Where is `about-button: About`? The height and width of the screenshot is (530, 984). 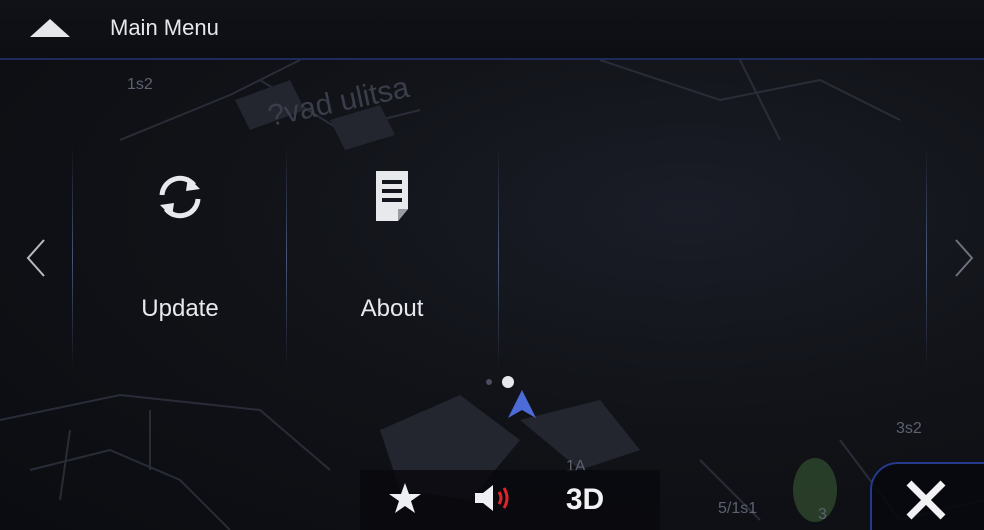 about-button: About is located at coordinates (392, 257).